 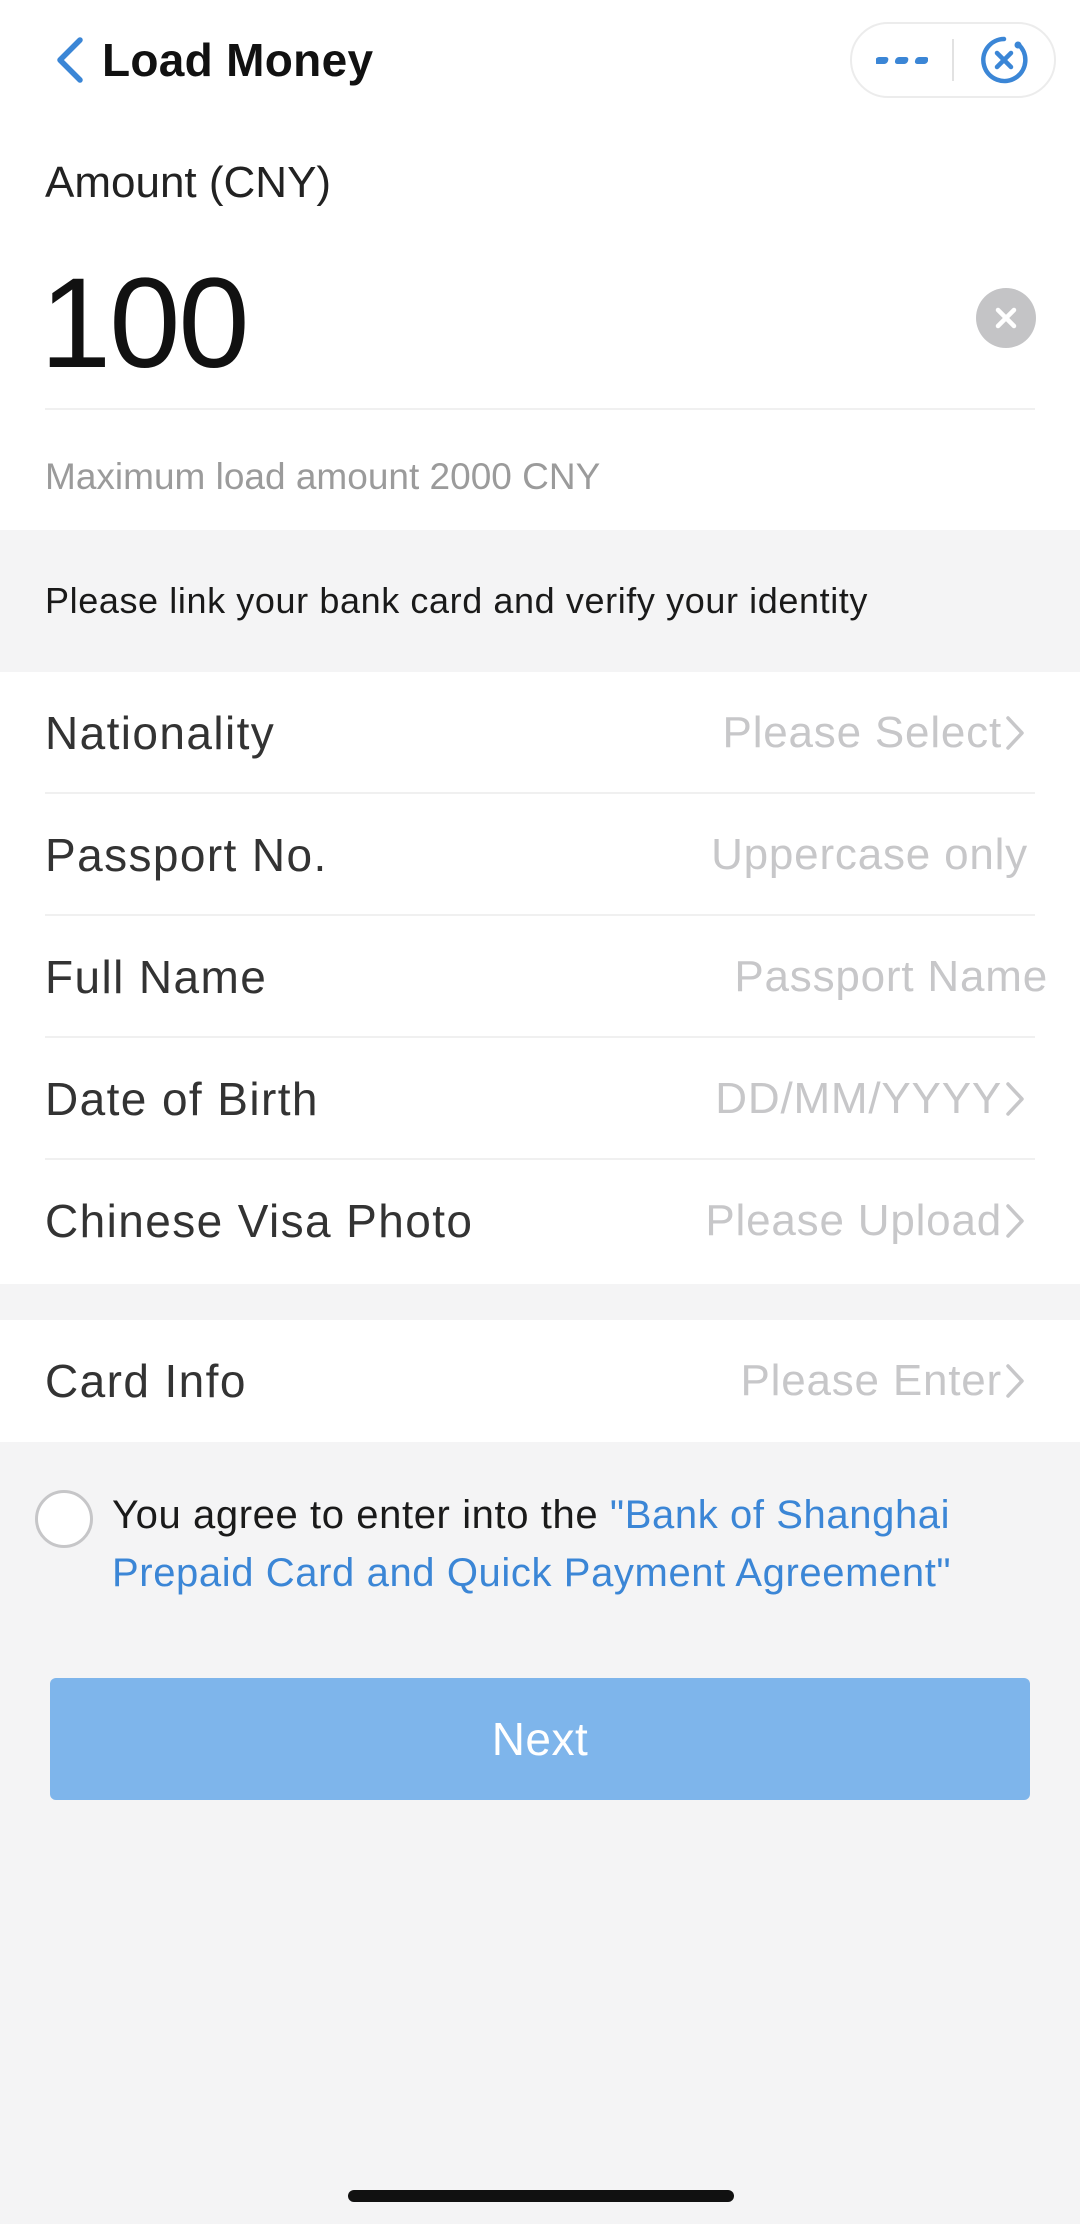 I want to click on amount-divider, so click(x=540, y=409).